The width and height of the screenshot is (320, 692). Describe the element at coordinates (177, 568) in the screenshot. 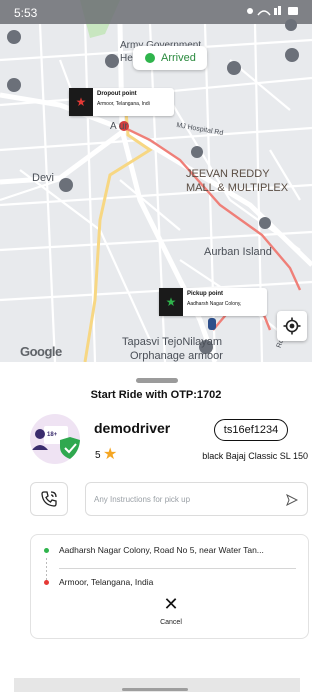

I see `route-divider` at that location.